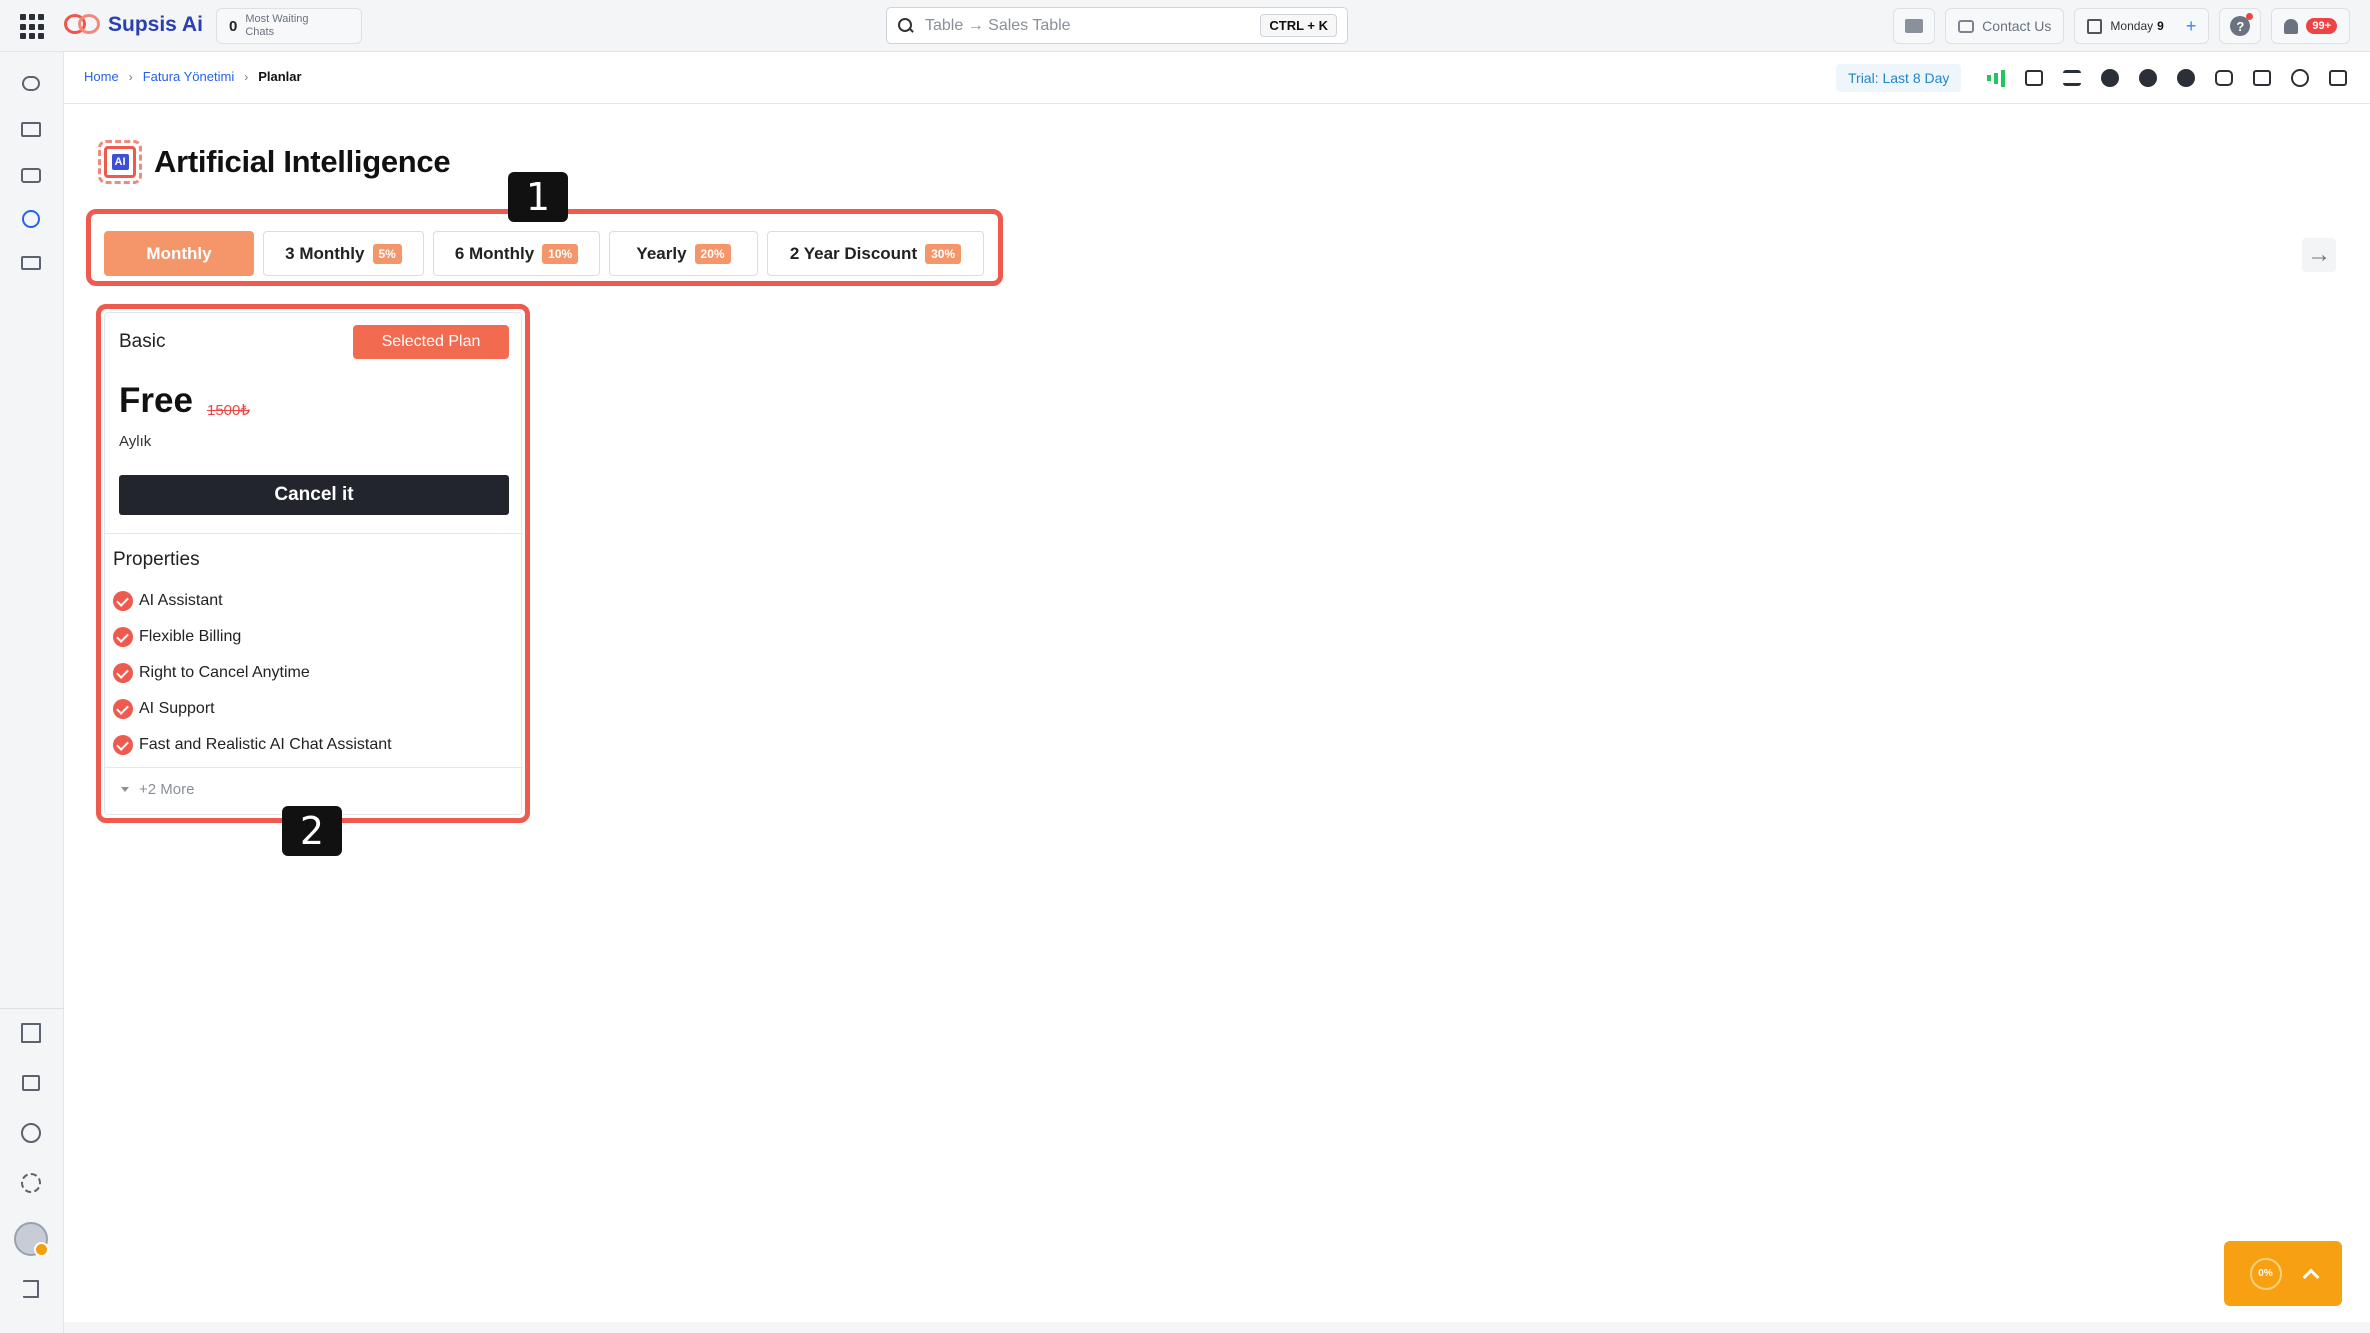 This screenshot has width=2370, height=1333. Describe the element at coordinates (277, 25) in the screenshot. I see `waiting-label: Most Waiting Chats` at that location.